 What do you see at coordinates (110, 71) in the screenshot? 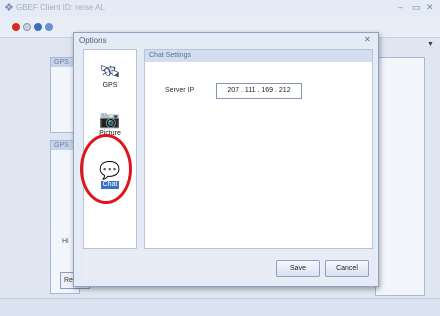
I see `gps-icon: 🛰` at bounding box center [110, 71].